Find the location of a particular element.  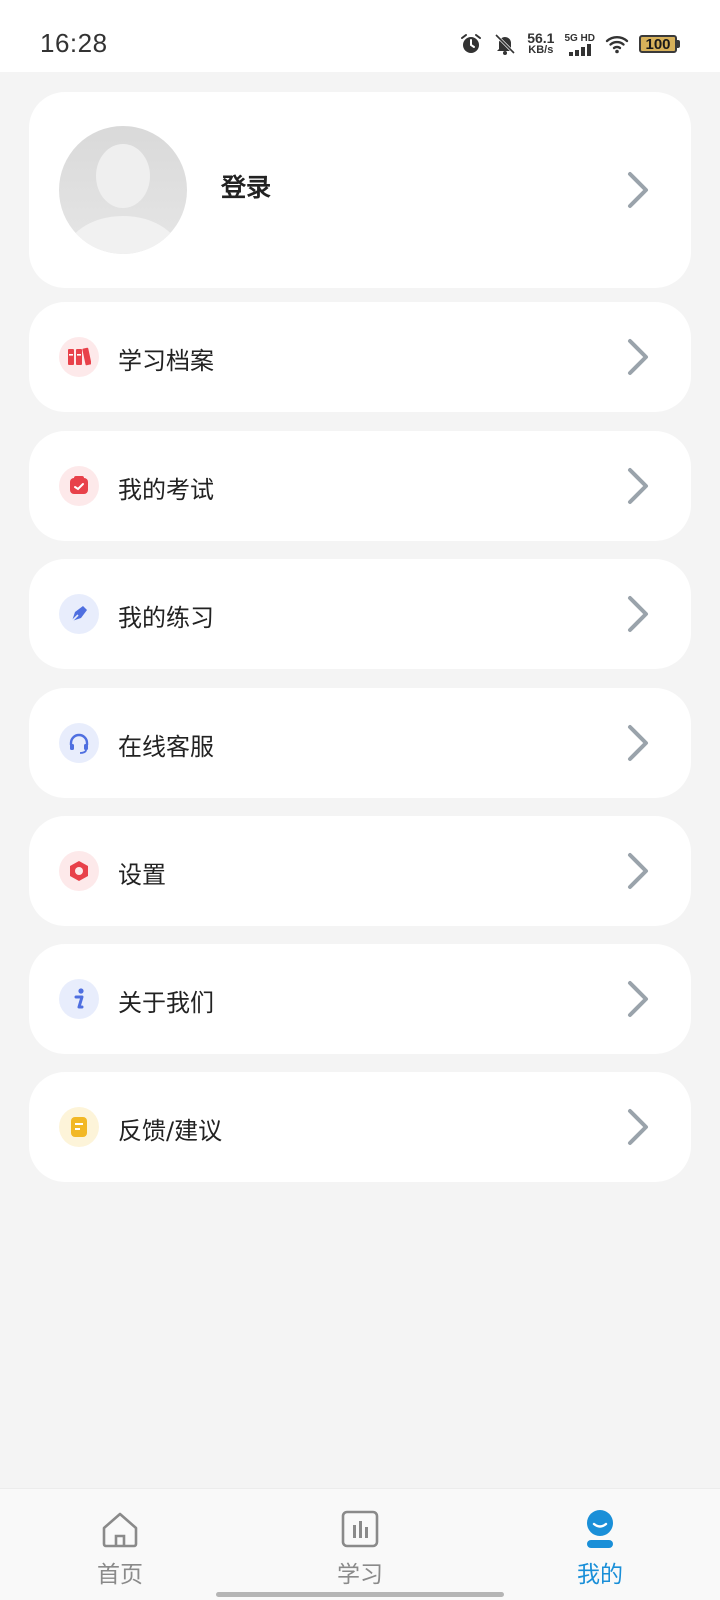

bottom-nav: 首页 学习 我的 is located at coordinates (360, 1544).